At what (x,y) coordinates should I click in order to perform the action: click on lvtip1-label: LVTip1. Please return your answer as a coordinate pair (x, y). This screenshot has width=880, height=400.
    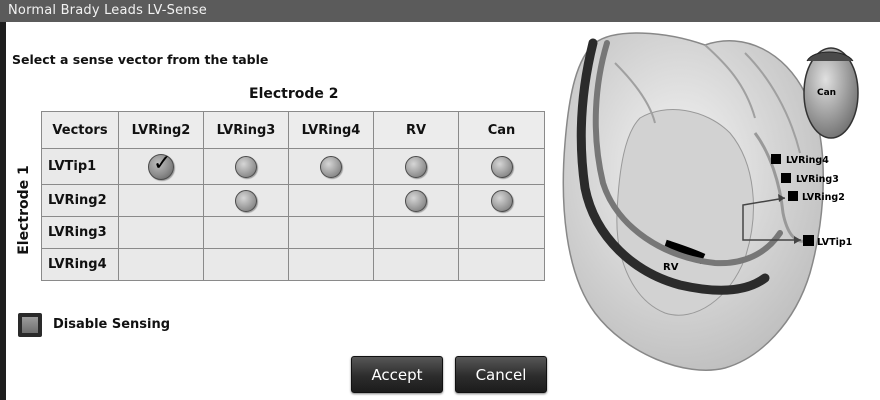
    Looking at the image, I should click on (834, 242).